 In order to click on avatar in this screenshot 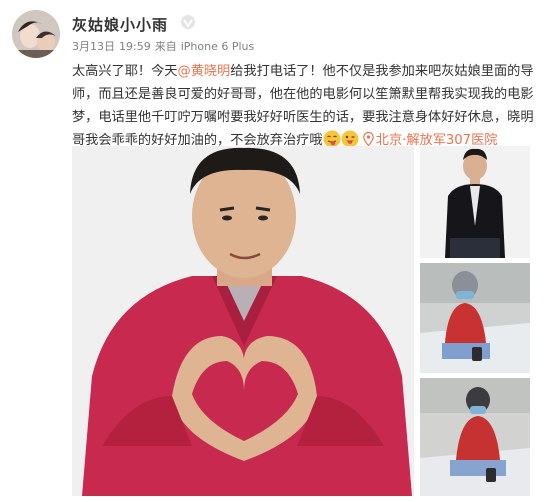, I will do `click(36, 34)`.